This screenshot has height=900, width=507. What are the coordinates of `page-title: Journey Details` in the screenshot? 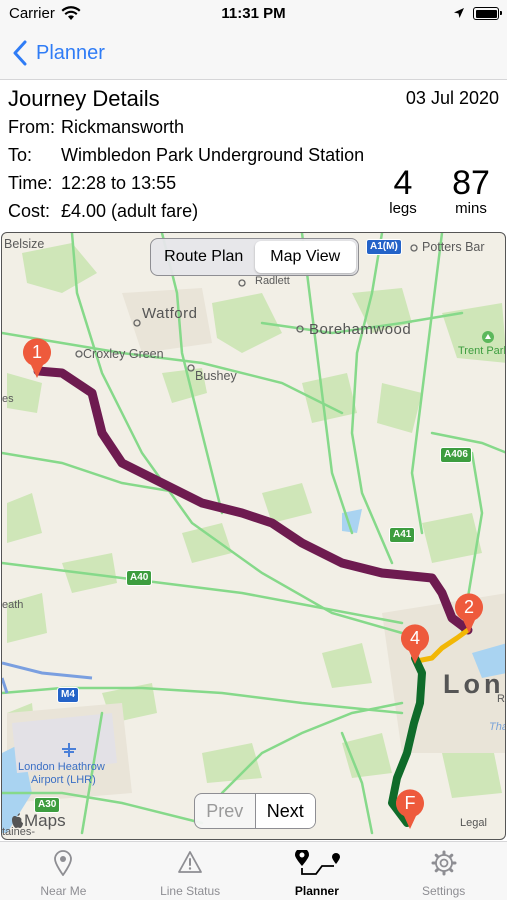 It's located at (84, 98).